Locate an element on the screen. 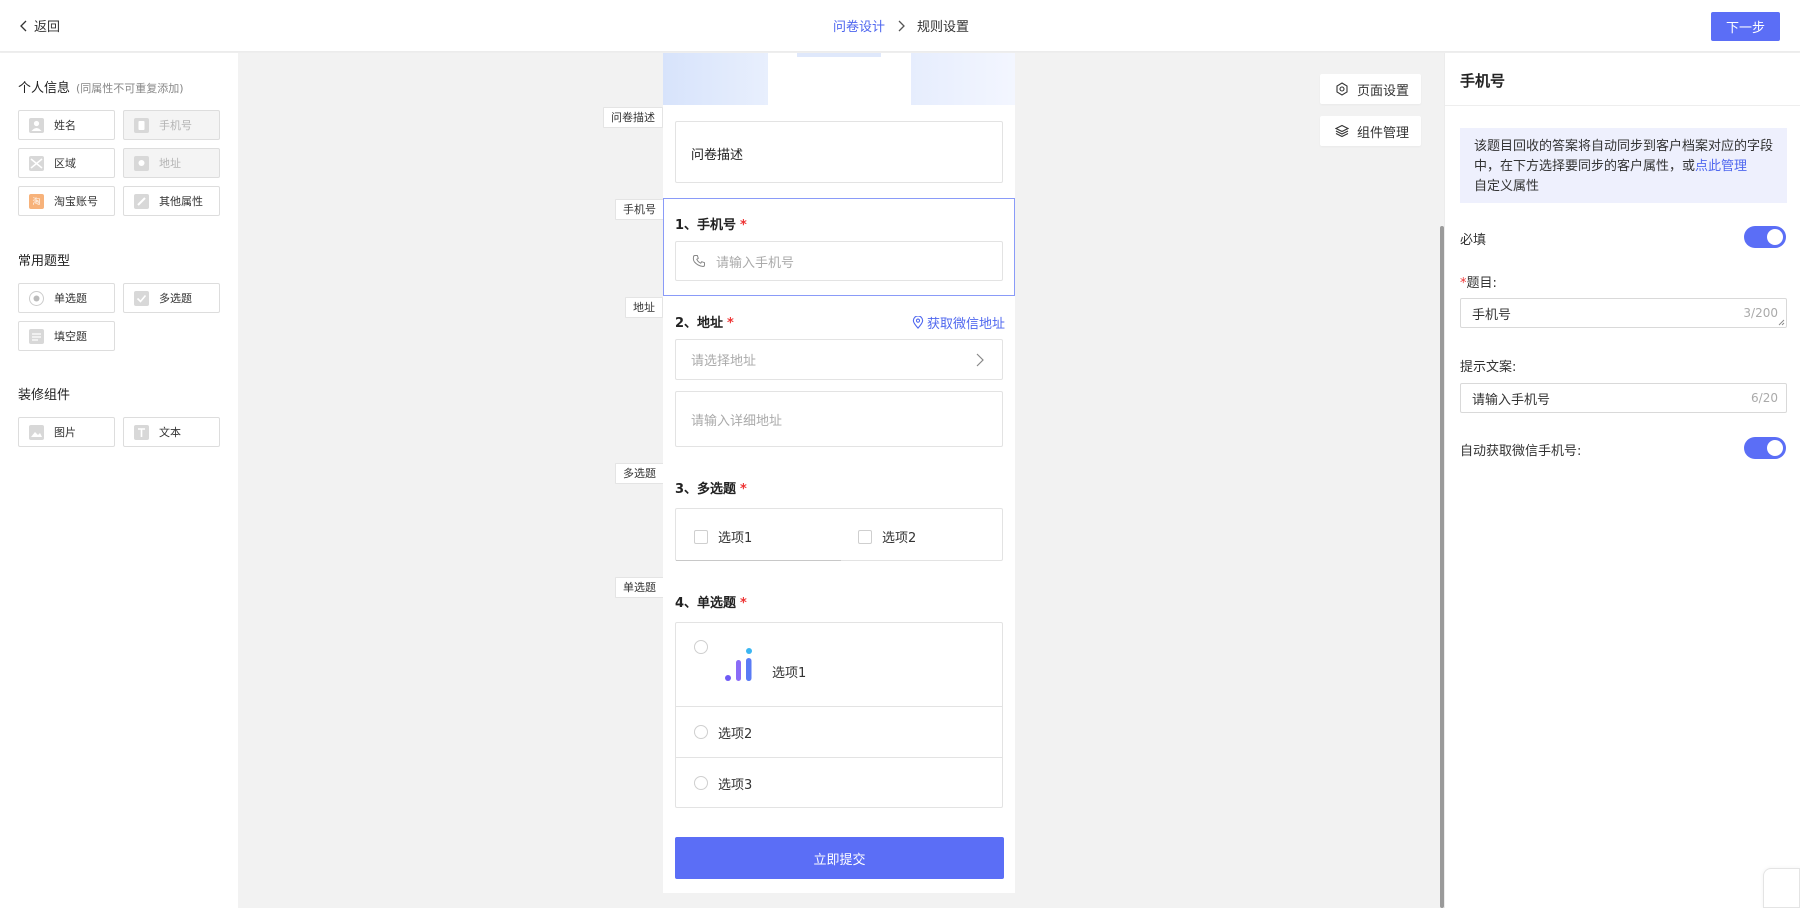 Image resolution: width=1800 pixels, height=908 pixels. q3-required-mark: * is located at coordinates (743, 489).